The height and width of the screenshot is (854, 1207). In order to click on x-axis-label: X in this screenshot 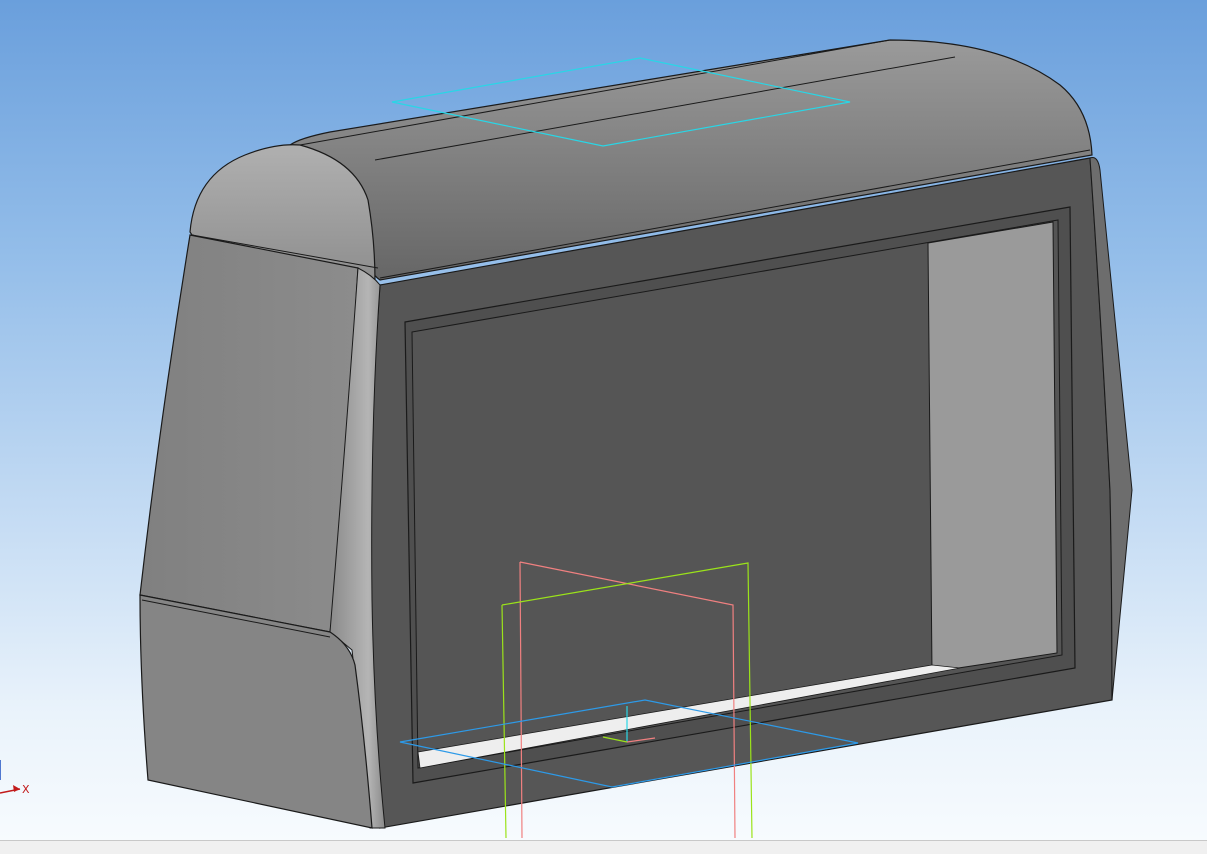, I will do `click(26, 789)`.